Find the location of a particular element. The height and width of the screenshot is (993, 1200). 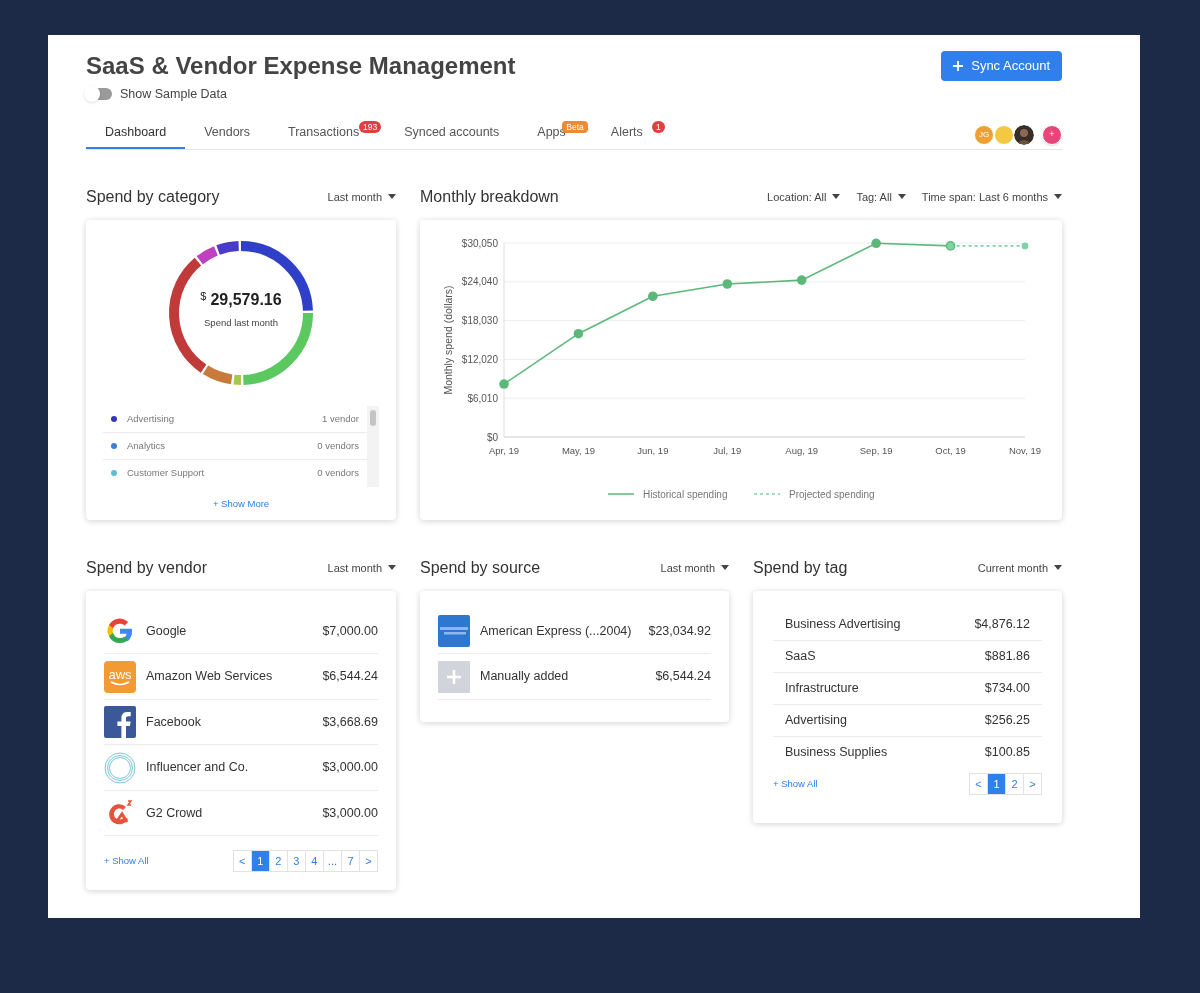

legend-label: Historical spending is located at coordinates (685, 494).